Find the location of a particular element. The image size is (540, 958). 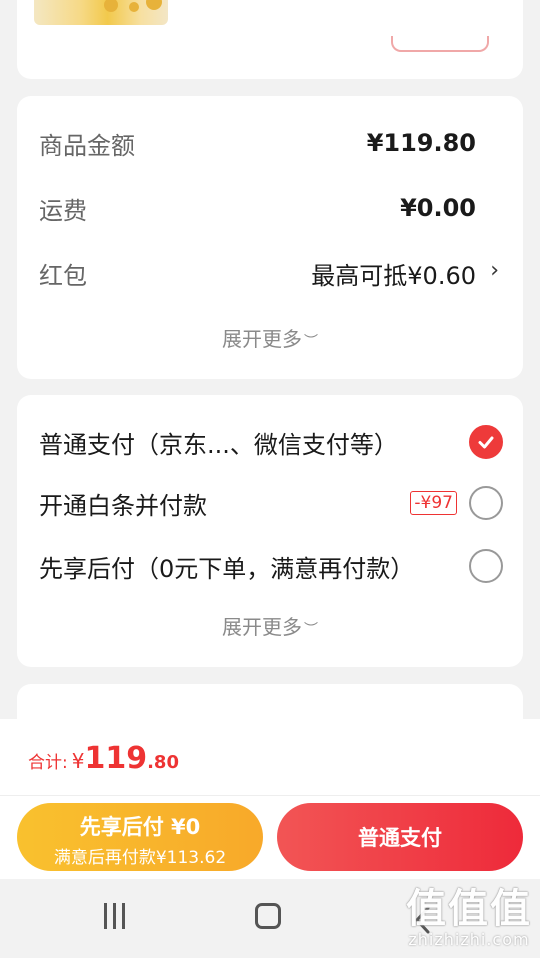

payment-option-pay-later: 先享后付（0元下单，满意再付款） is located at coordinates (271, 566).